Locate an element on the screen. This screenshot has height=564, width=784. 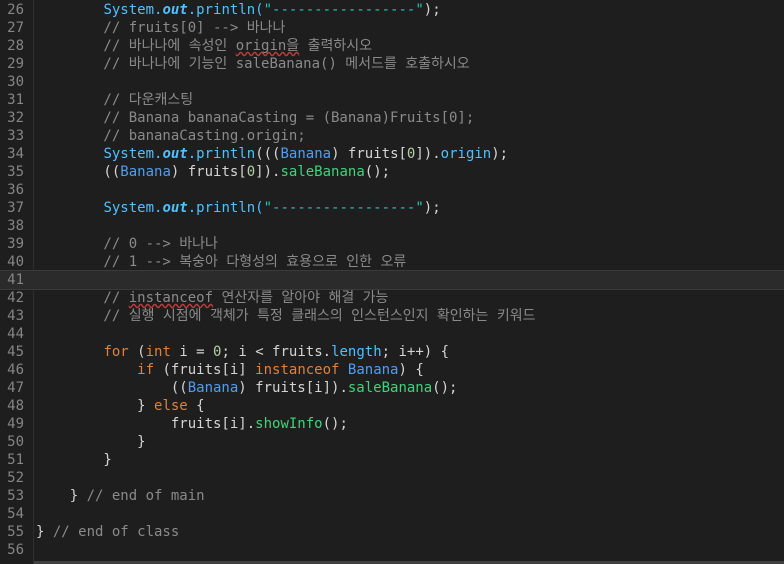
code-token: ; i < fruits. is located at coordinates (276, 352).